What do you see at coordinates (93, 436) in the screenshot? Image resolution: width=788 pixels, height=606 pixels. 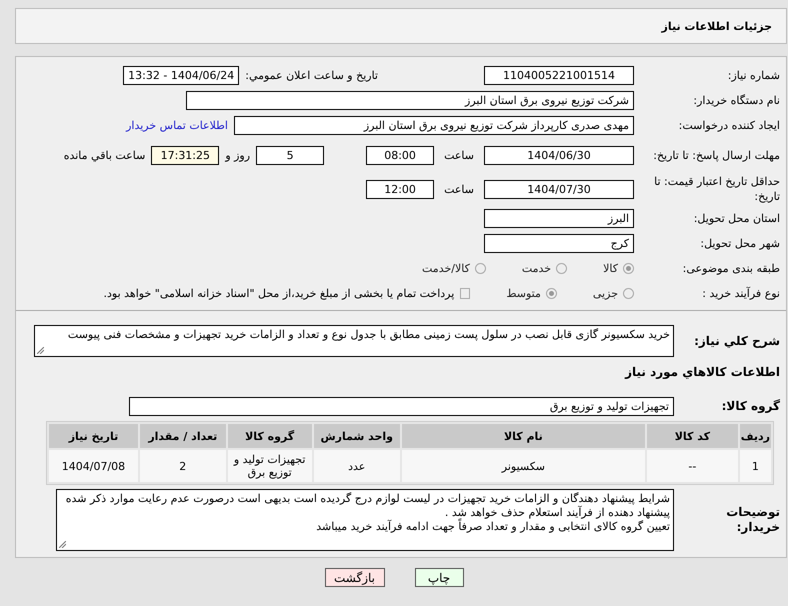 I see `column-header: تاریخ نیاز` at bounding box center [93, 436].